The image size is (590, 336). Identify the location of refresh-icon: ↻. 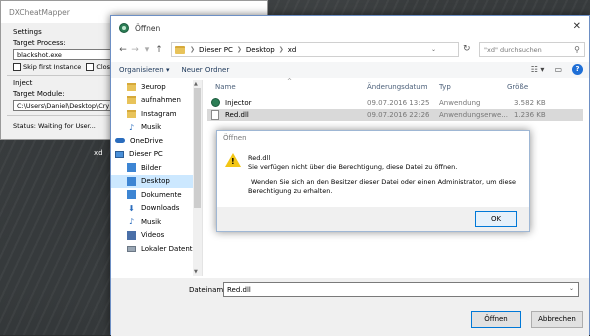
(467, 49).